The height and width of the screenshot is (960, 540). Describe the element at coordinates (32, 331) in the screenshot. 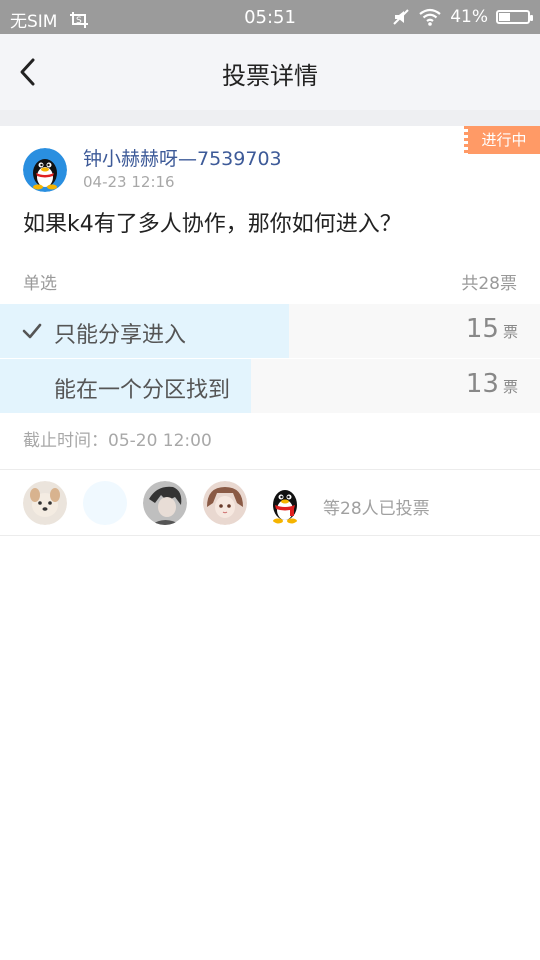

I see `checkmark-icon` at that location.